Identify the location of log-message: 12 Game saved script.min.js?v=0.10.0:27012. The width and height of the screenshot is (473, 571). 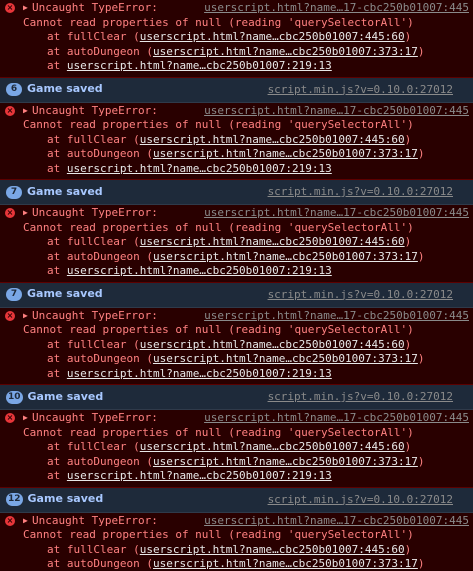
(236, 500).